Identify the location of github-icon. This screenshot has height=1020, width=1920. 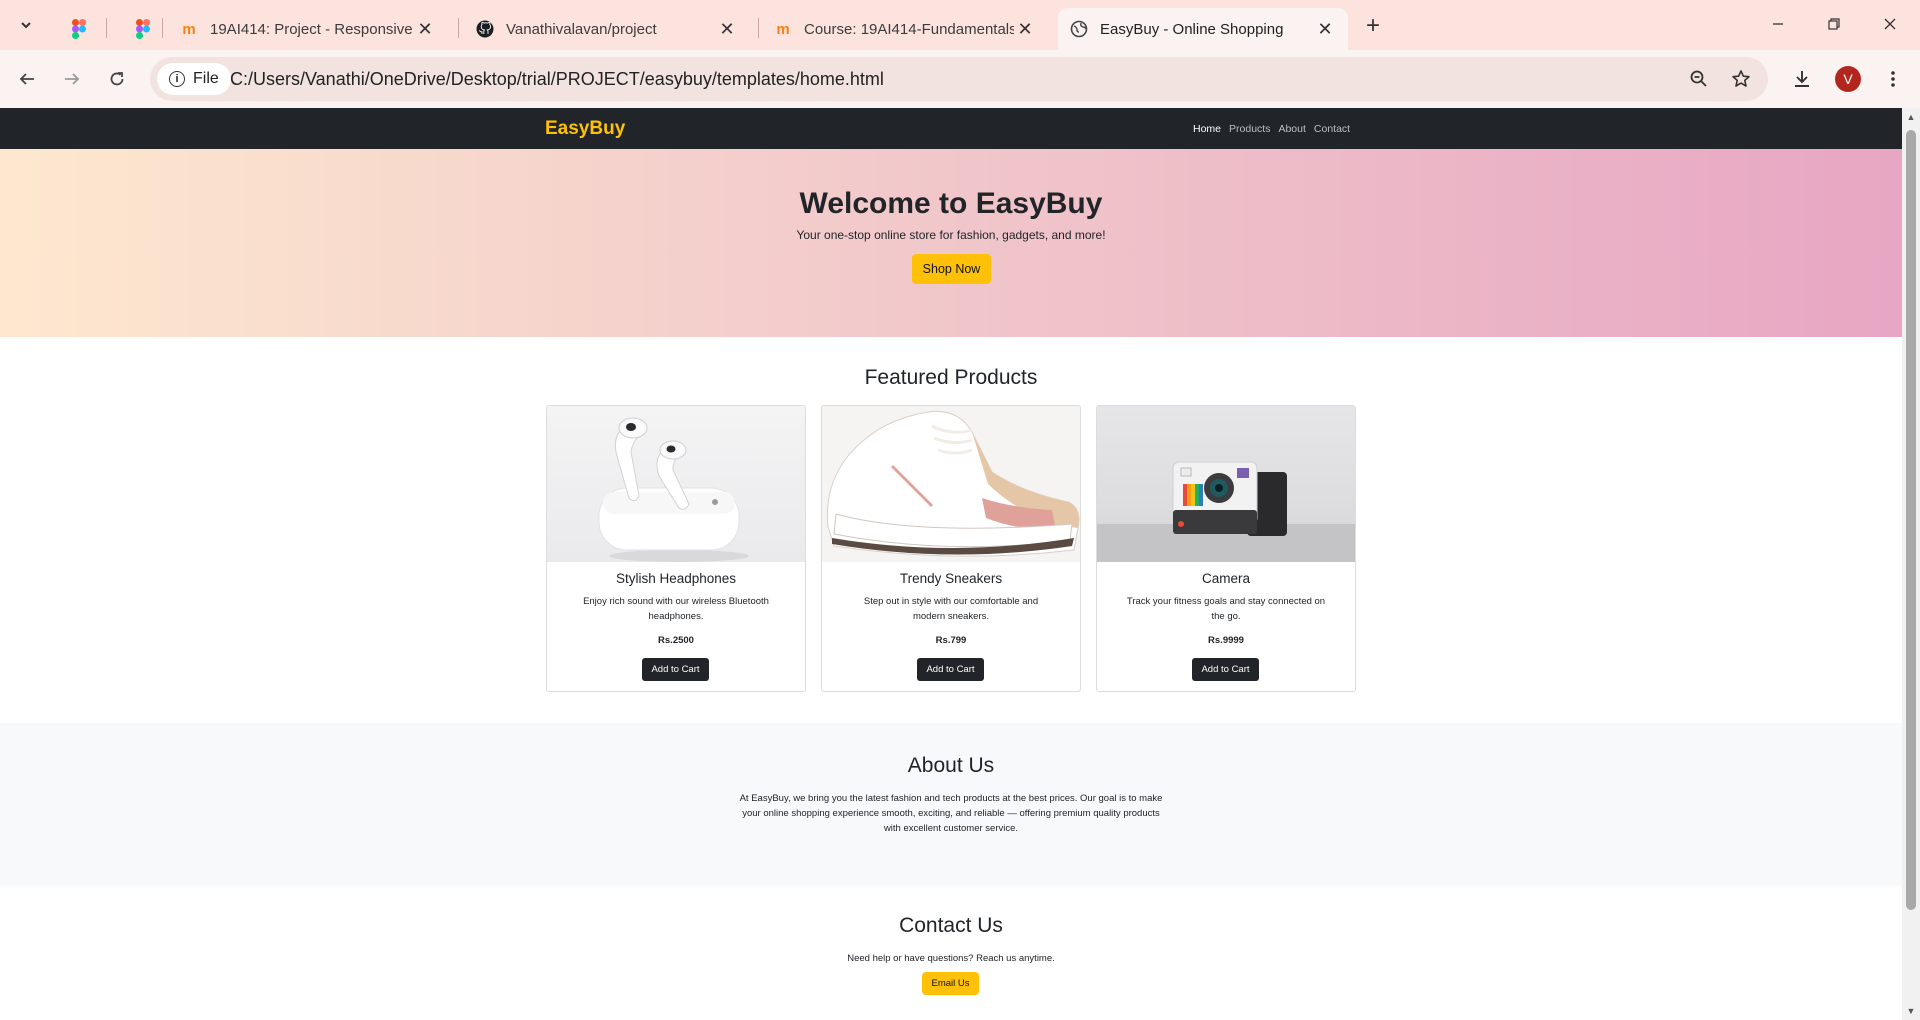
(485, 29).